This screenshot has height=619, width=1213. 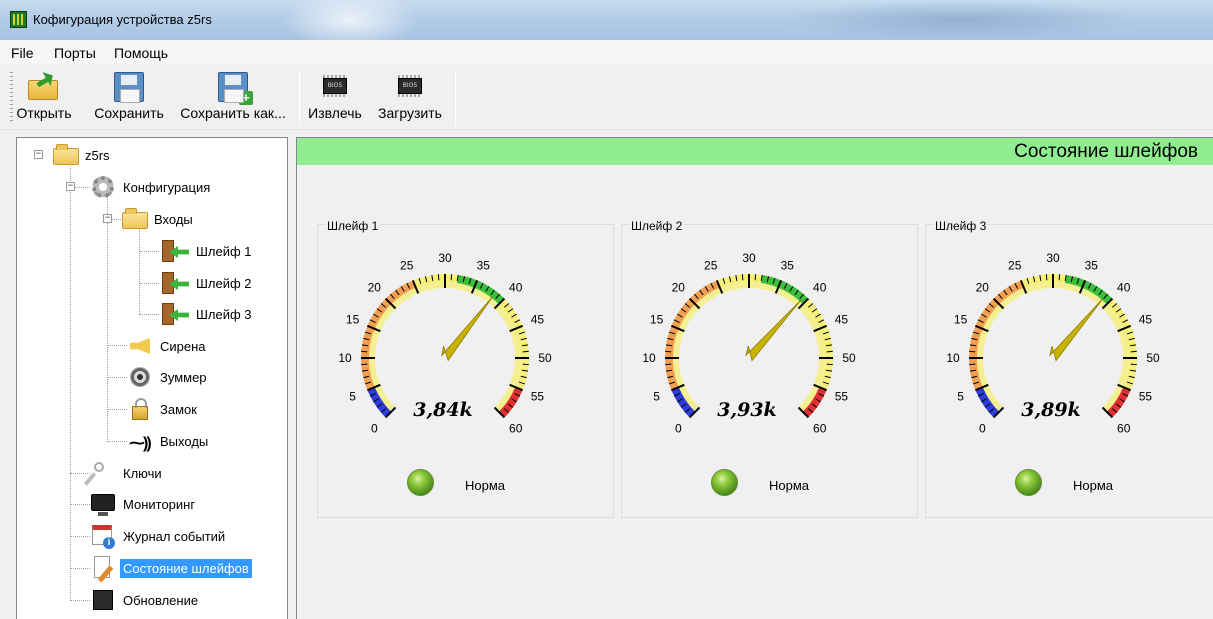 What do you see at coordinates (18, 19) in the screenshot?
I see `app-icon` at bounding box center [18, 19].